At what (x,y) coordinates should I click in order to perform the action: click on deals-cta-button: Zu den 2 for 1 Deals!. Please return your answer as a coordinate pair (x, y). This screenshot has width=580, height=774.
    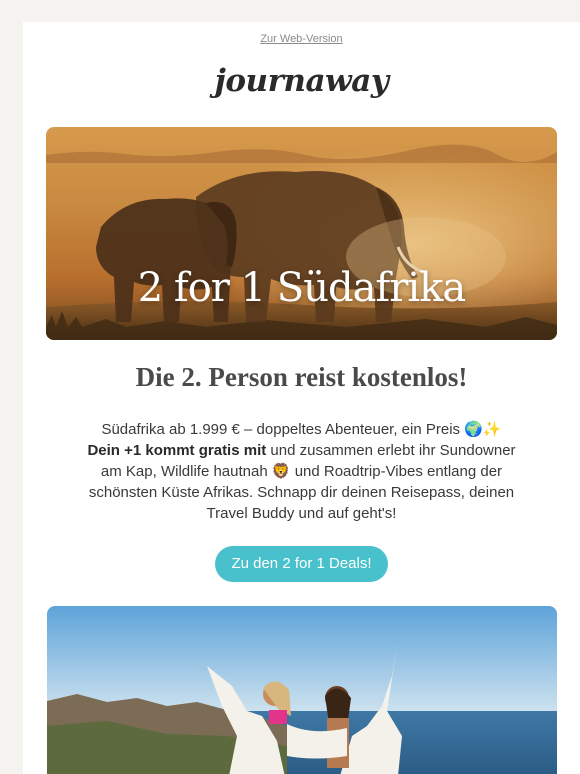
    Looking at the image, I should click on (301, 564).